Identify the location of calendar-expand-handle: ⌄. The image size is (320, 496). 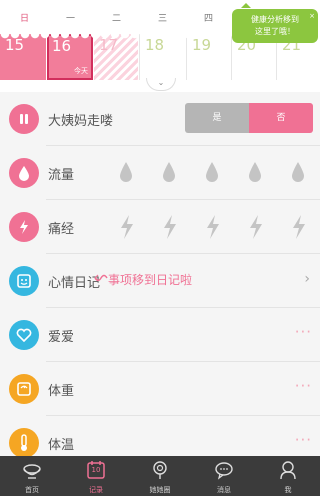
(161, 84).